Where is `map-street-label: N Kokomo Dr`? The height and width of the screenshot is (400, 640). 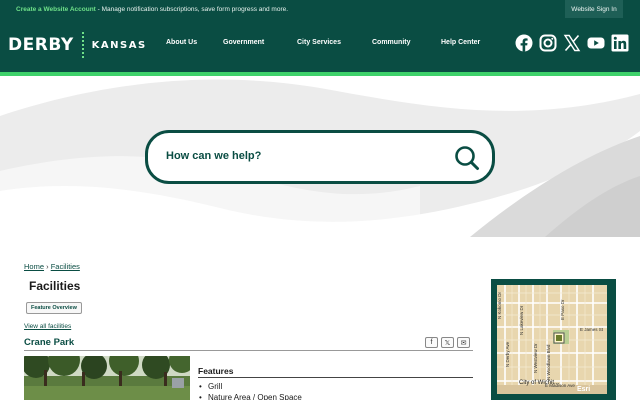
map-street-label: N Kokomo Dr is located at coordinates (499, 305).